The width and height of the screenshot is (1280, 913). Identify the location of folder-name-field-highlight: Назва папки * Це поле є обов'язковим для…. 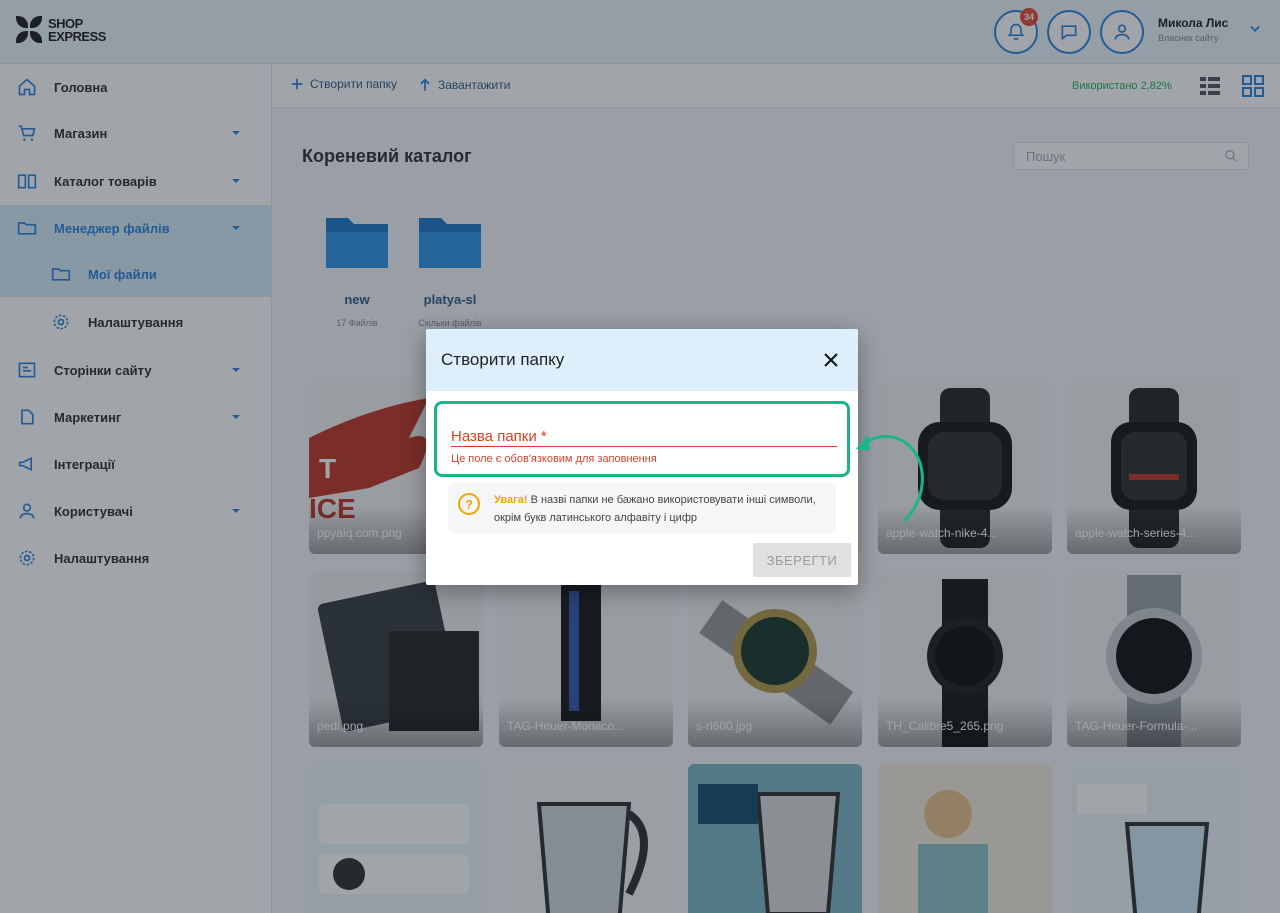
(642, 439).